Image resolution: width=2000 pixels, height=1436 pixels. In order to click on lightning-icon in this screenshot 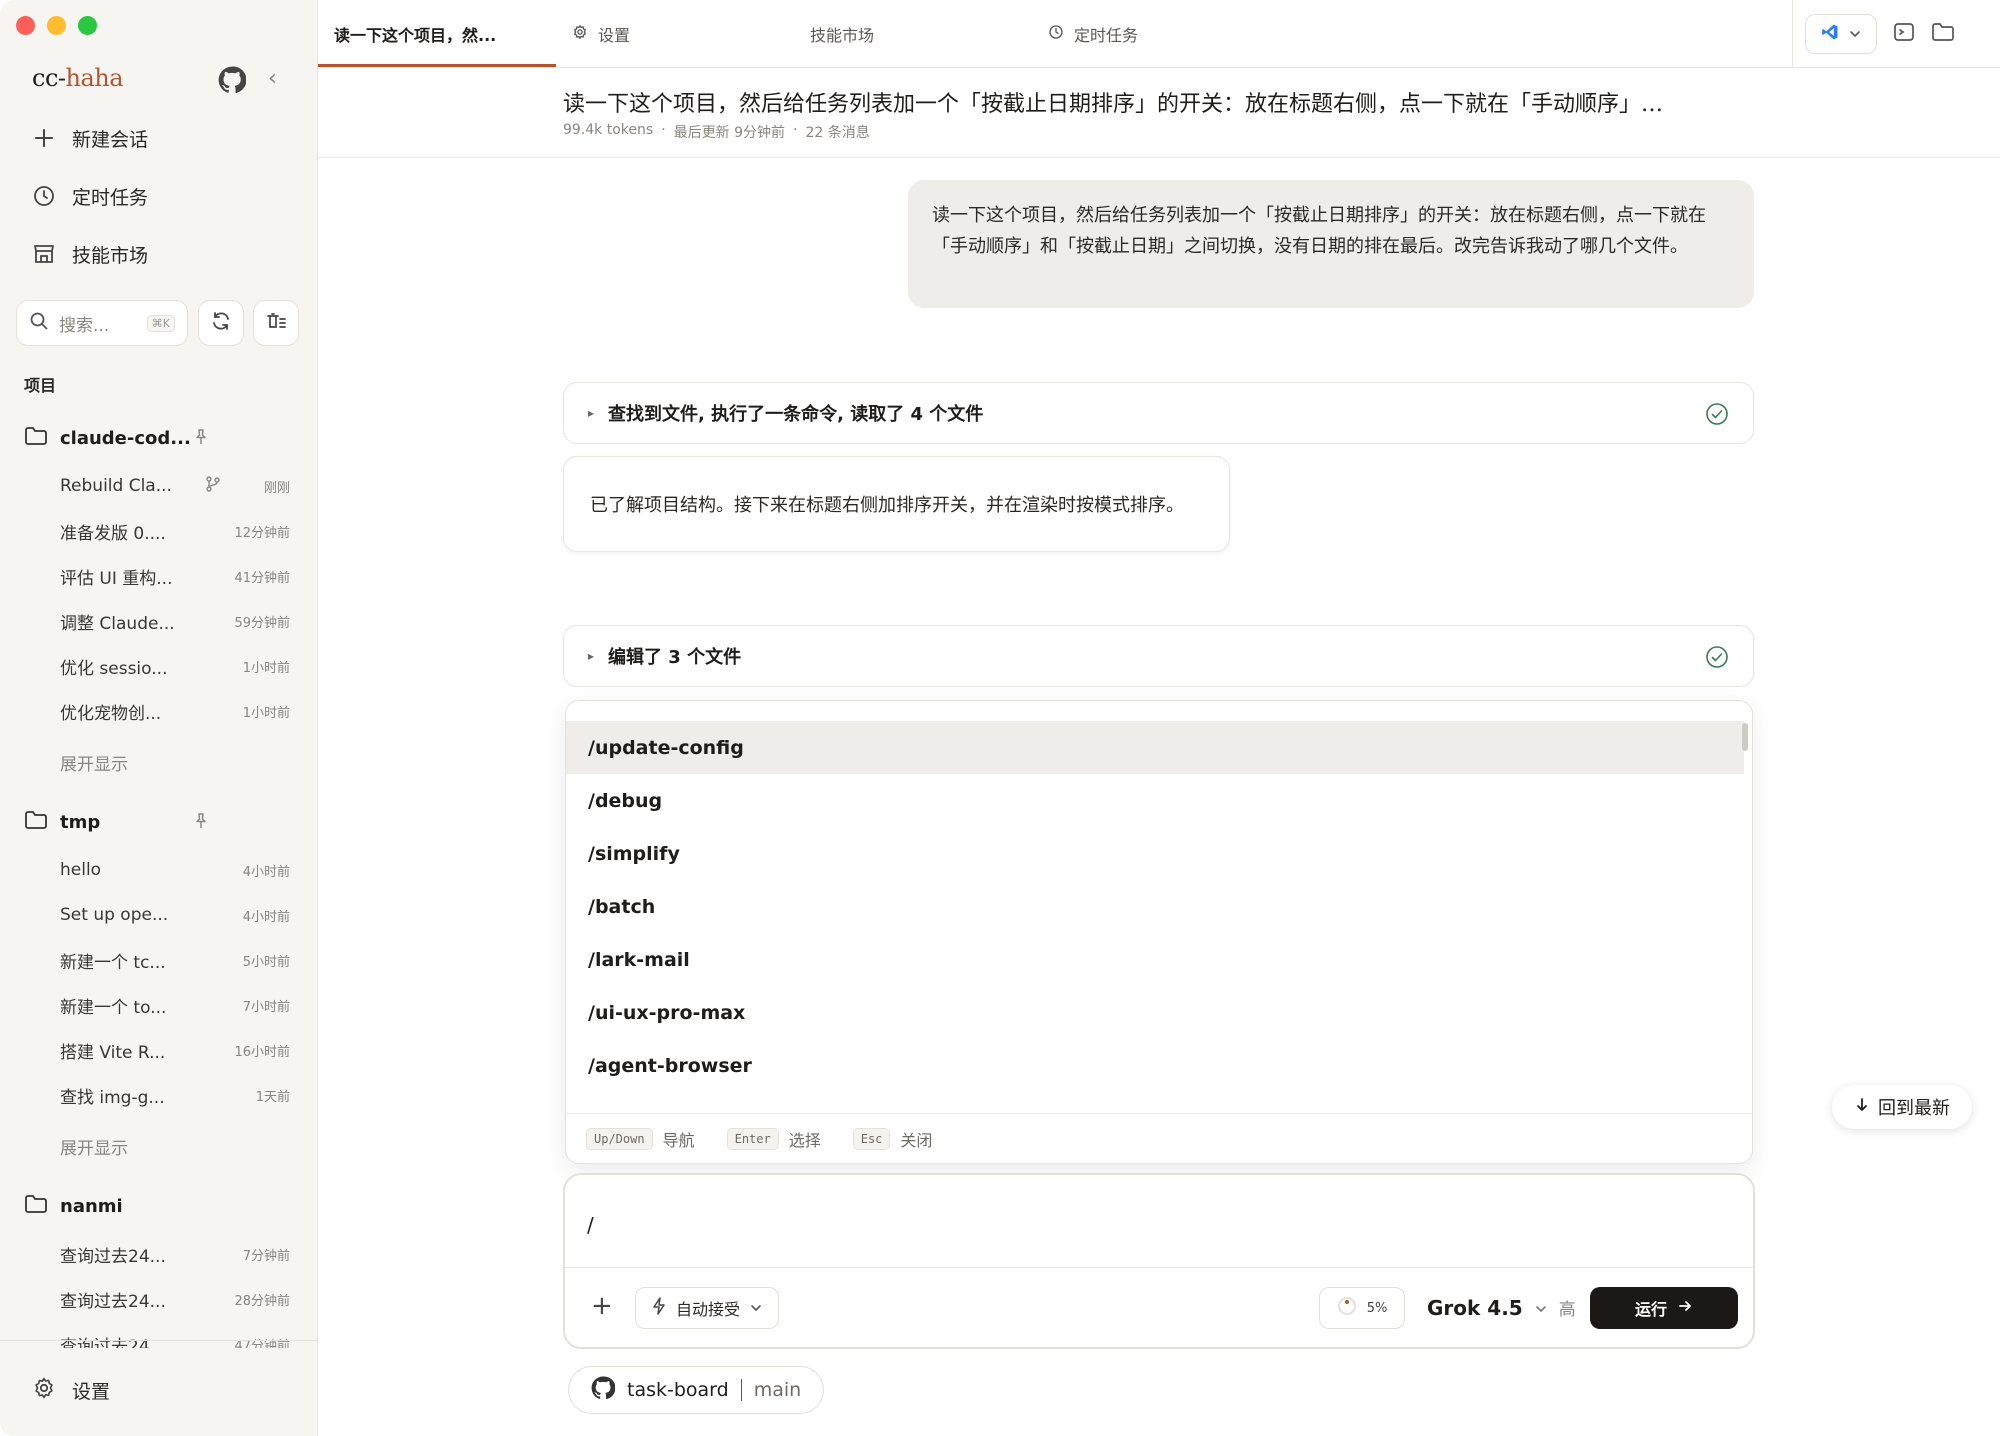, I will do `click(659, 1308)`.